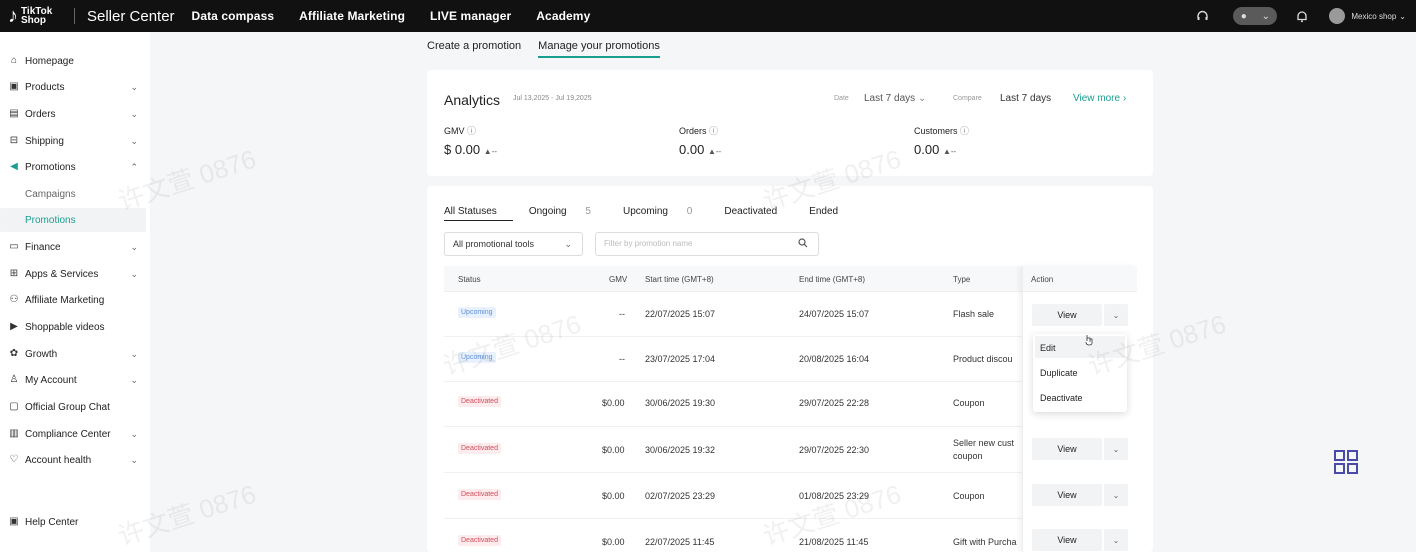 The image size is (1416, 552). Describe the element at coordinates (73, 87) in the screenshot. I see `sidebar-item-products: ▣ Products ⌄` at that location.